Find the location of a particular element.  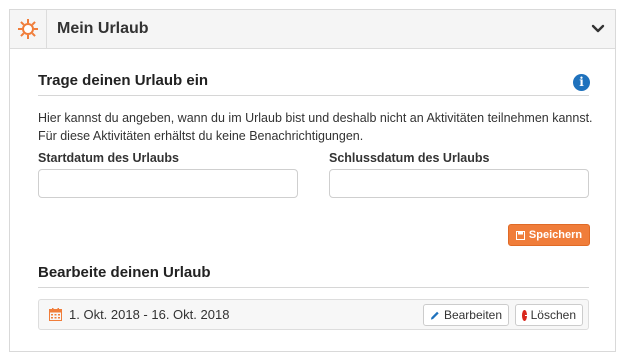

end-date-input is located at coordinates (459, 183).